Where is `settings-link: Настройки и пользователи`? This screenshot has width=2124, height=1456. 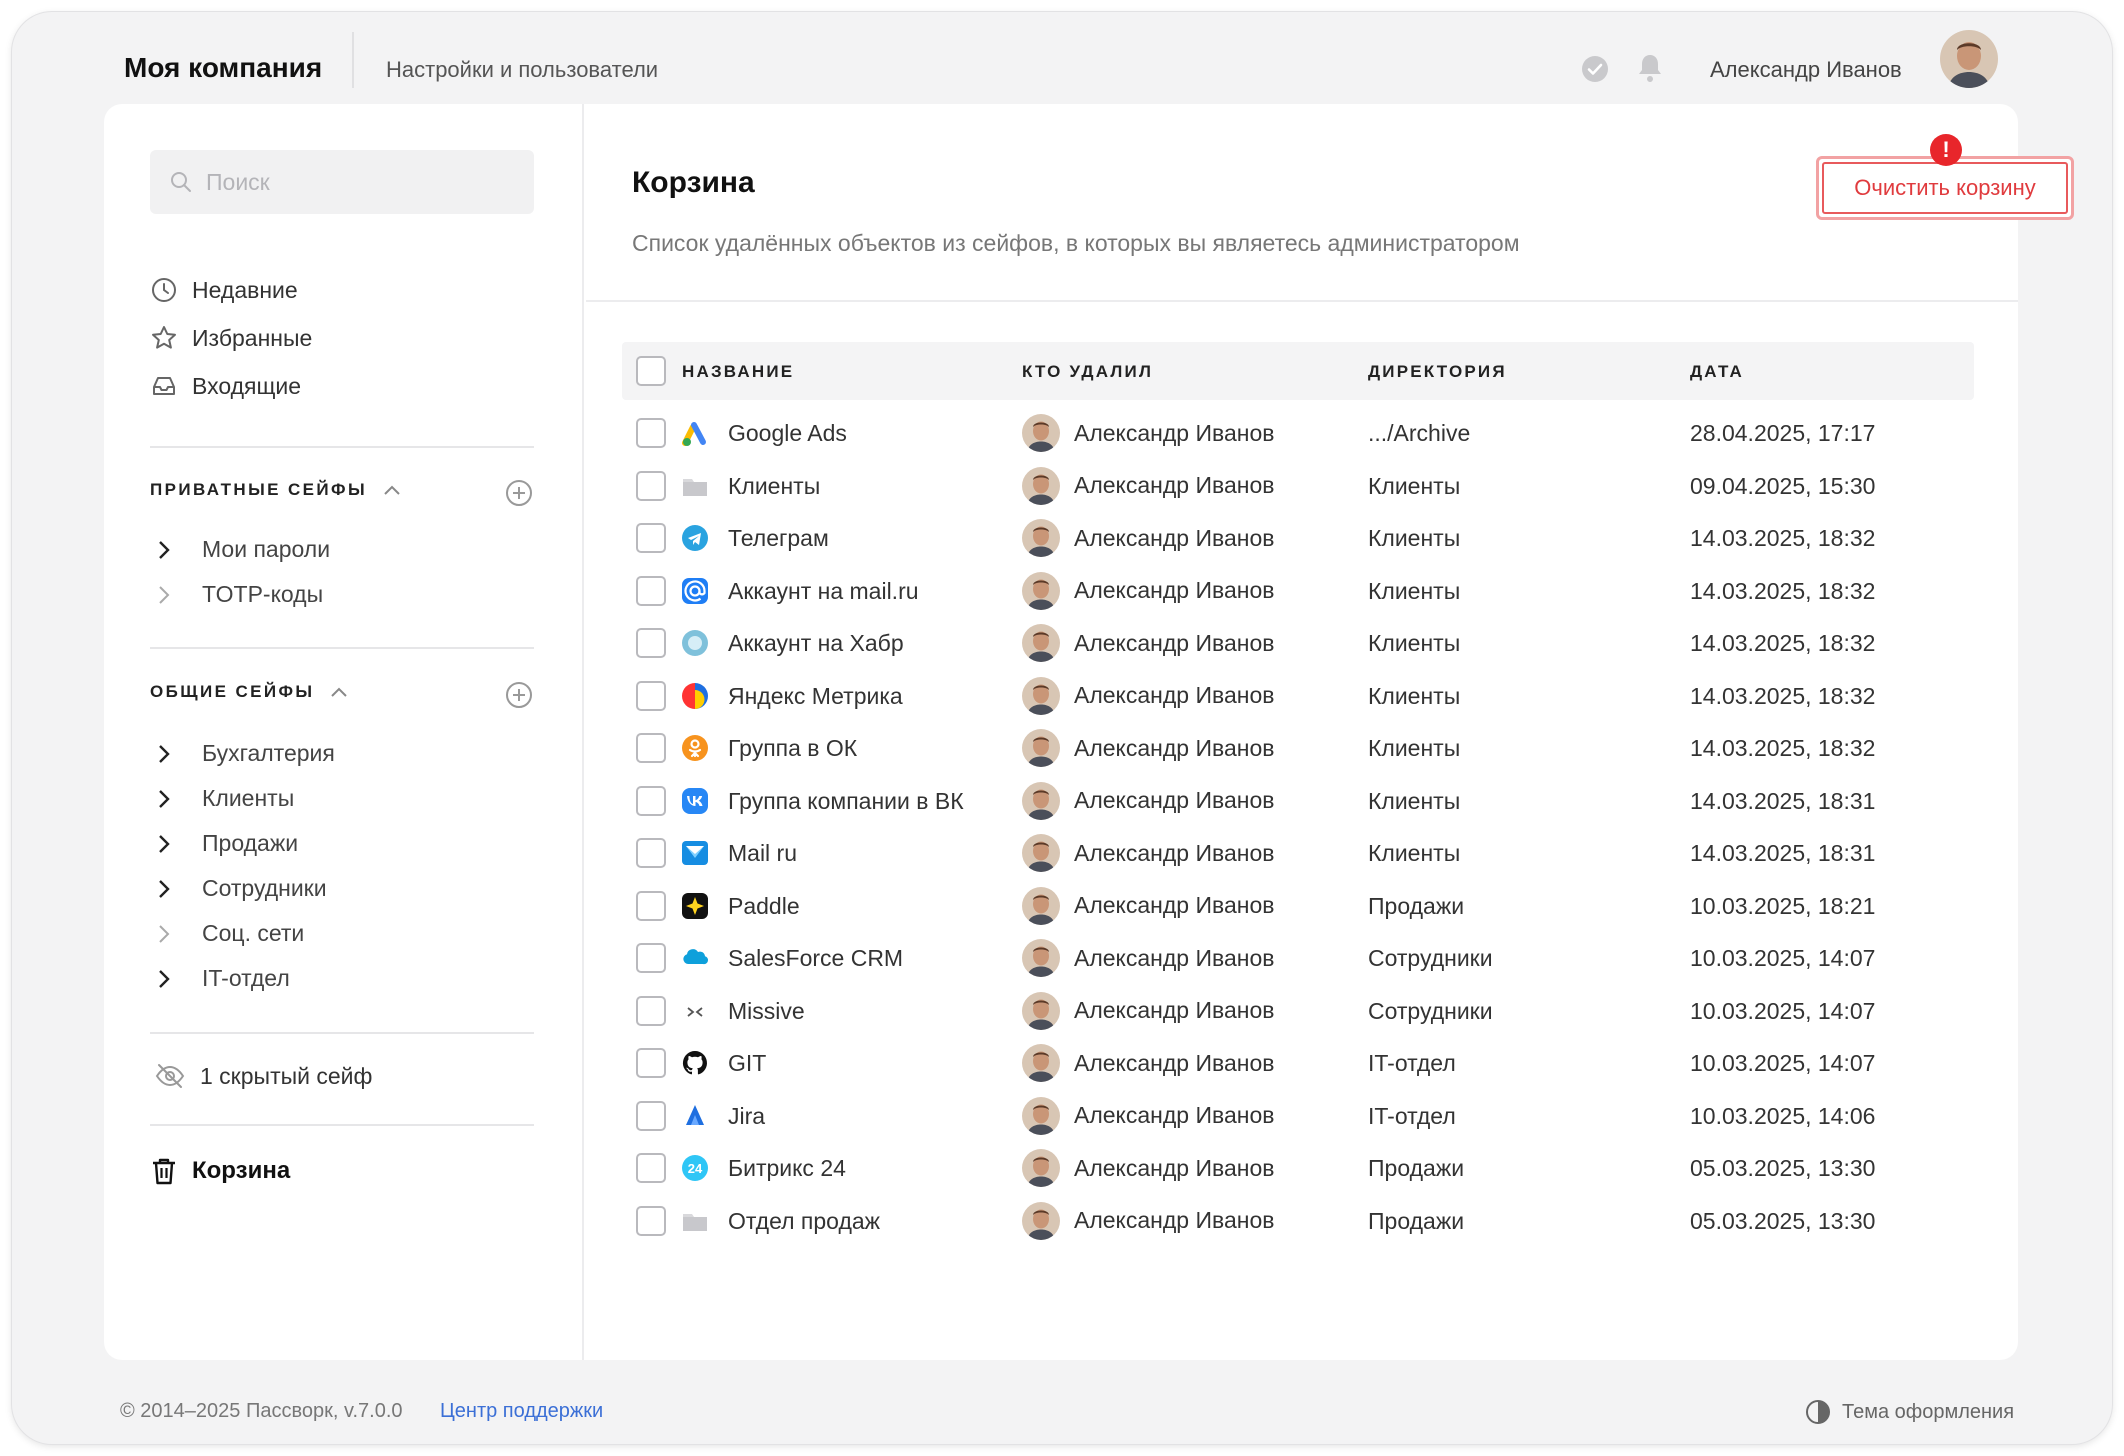 settings-link: Настройки и пользователи is located at coordinates (522, 70).